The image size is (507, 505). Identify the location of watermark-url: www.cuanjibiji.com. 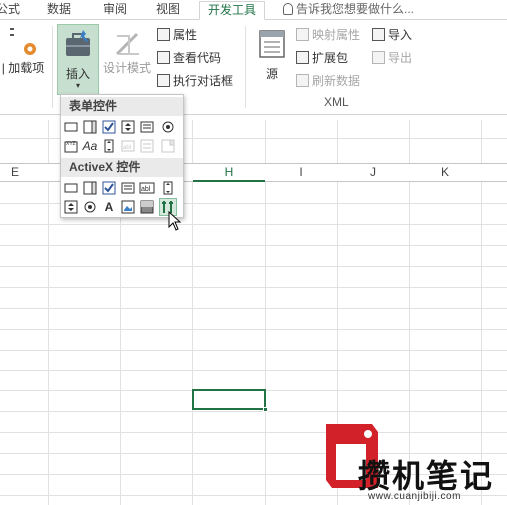
(414, 496).